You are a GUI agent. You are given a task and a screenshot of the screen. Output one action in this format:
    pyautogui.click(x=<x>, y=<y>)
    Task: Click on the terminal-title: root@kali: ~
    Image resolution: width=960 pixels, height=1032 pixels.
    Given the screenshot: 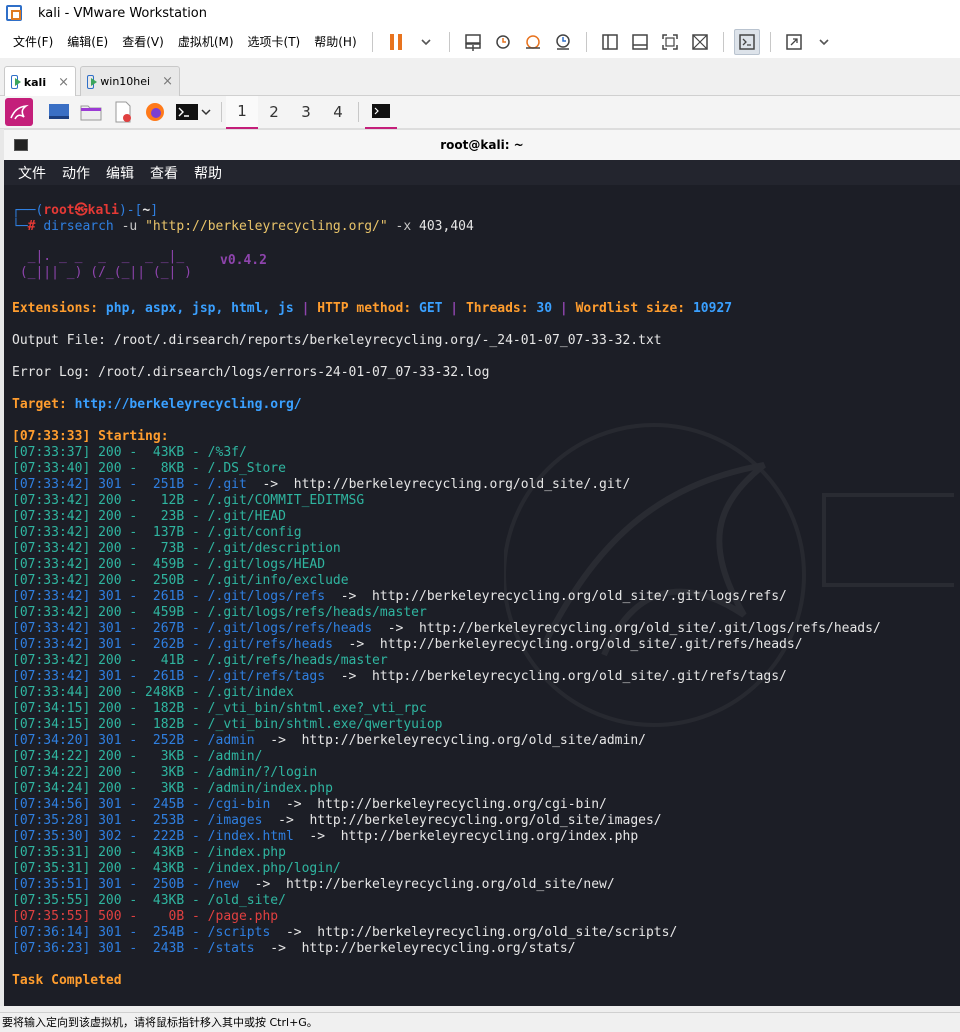 What is the action you would take?
    pyautogui.click(x=482, y=145)
    